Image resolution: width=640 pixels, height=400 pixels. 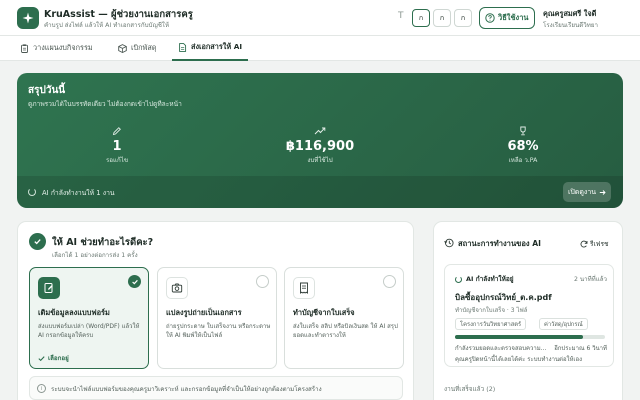 I want to click on status-title: สถานะการทำงานของ AI, so click(x=499, y=243).